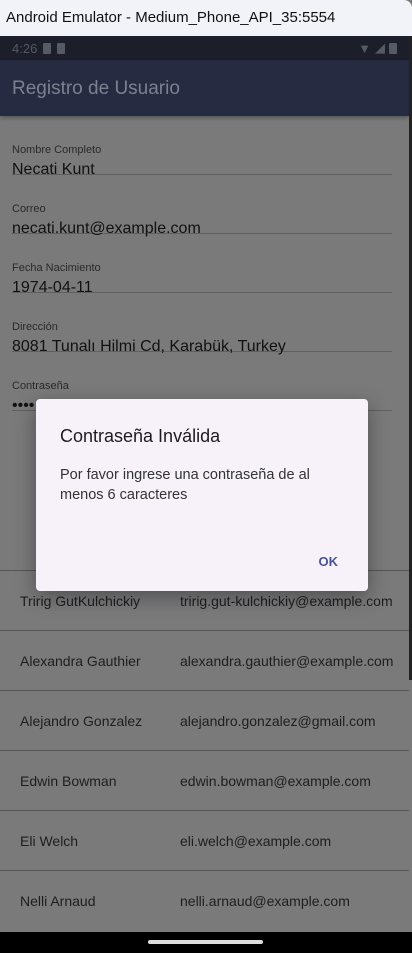 Image resolution: width=412 pixels, height=953 pixels. What do you see at coordinates (68, 780) in the screenshot?
I see `user-name: Edwin Bowman` at bounding box center [68, 780].